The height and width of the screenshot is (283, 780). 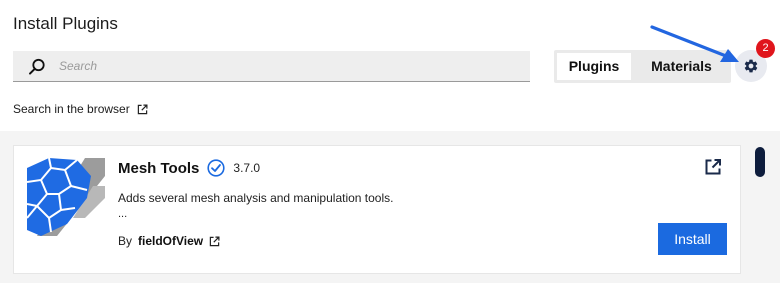 What do you see at coordinates (694, 43) in the screenshot?
I see `annotation-arrow-icon` at bounding box center [694, 43].